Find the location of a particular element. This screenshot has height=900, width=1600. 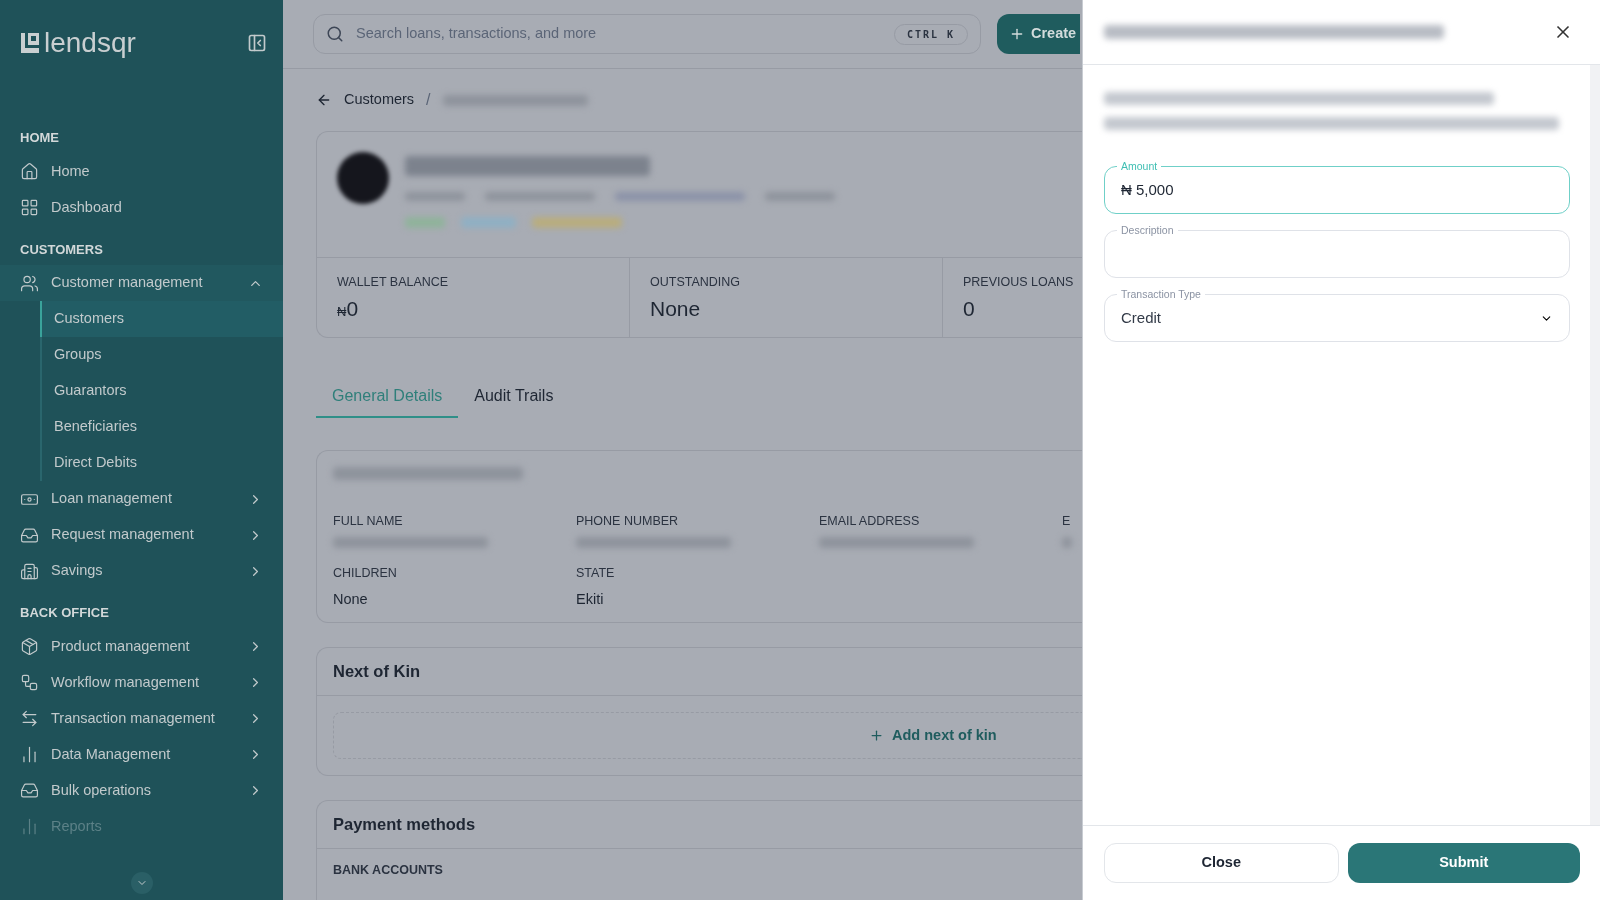

sidebar-item: Loan management is located at coordinates (141, 499).